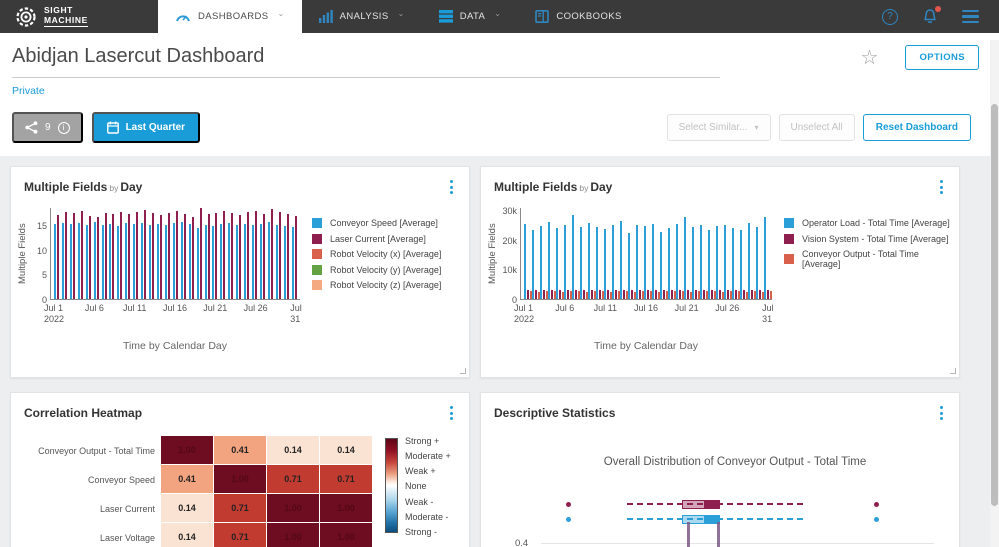  What do you see at coordinates (146, 127) in the screenshot?
I see `time-range-button: Last Quarter` at bounding box center [146, 127].